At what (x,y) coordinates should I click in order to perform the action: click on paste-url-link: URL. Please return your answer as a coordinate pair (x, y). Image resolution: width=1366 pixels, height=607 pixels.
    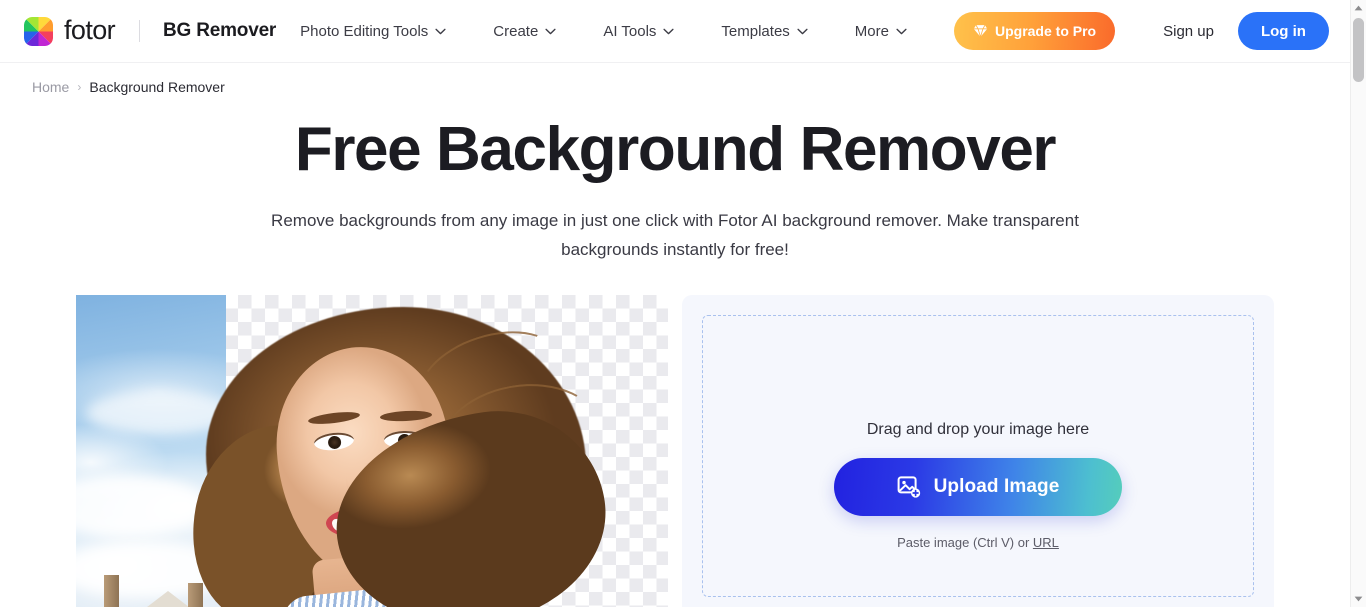
    Looking at the image, I should click on (1046, 542).